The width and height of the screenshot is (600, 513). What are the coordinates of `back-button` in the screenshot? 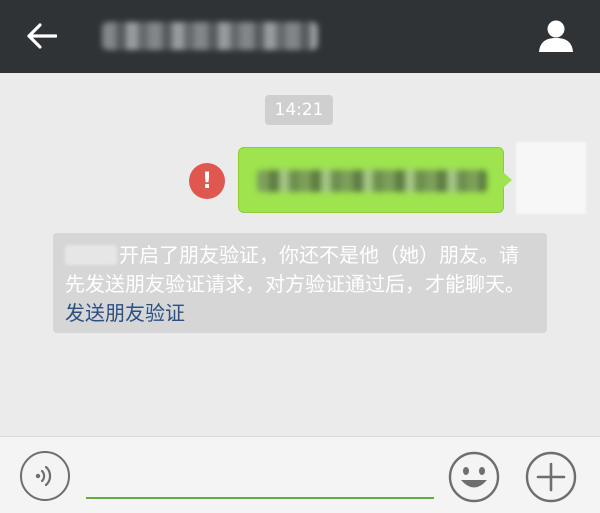 It's located at (42, 36).